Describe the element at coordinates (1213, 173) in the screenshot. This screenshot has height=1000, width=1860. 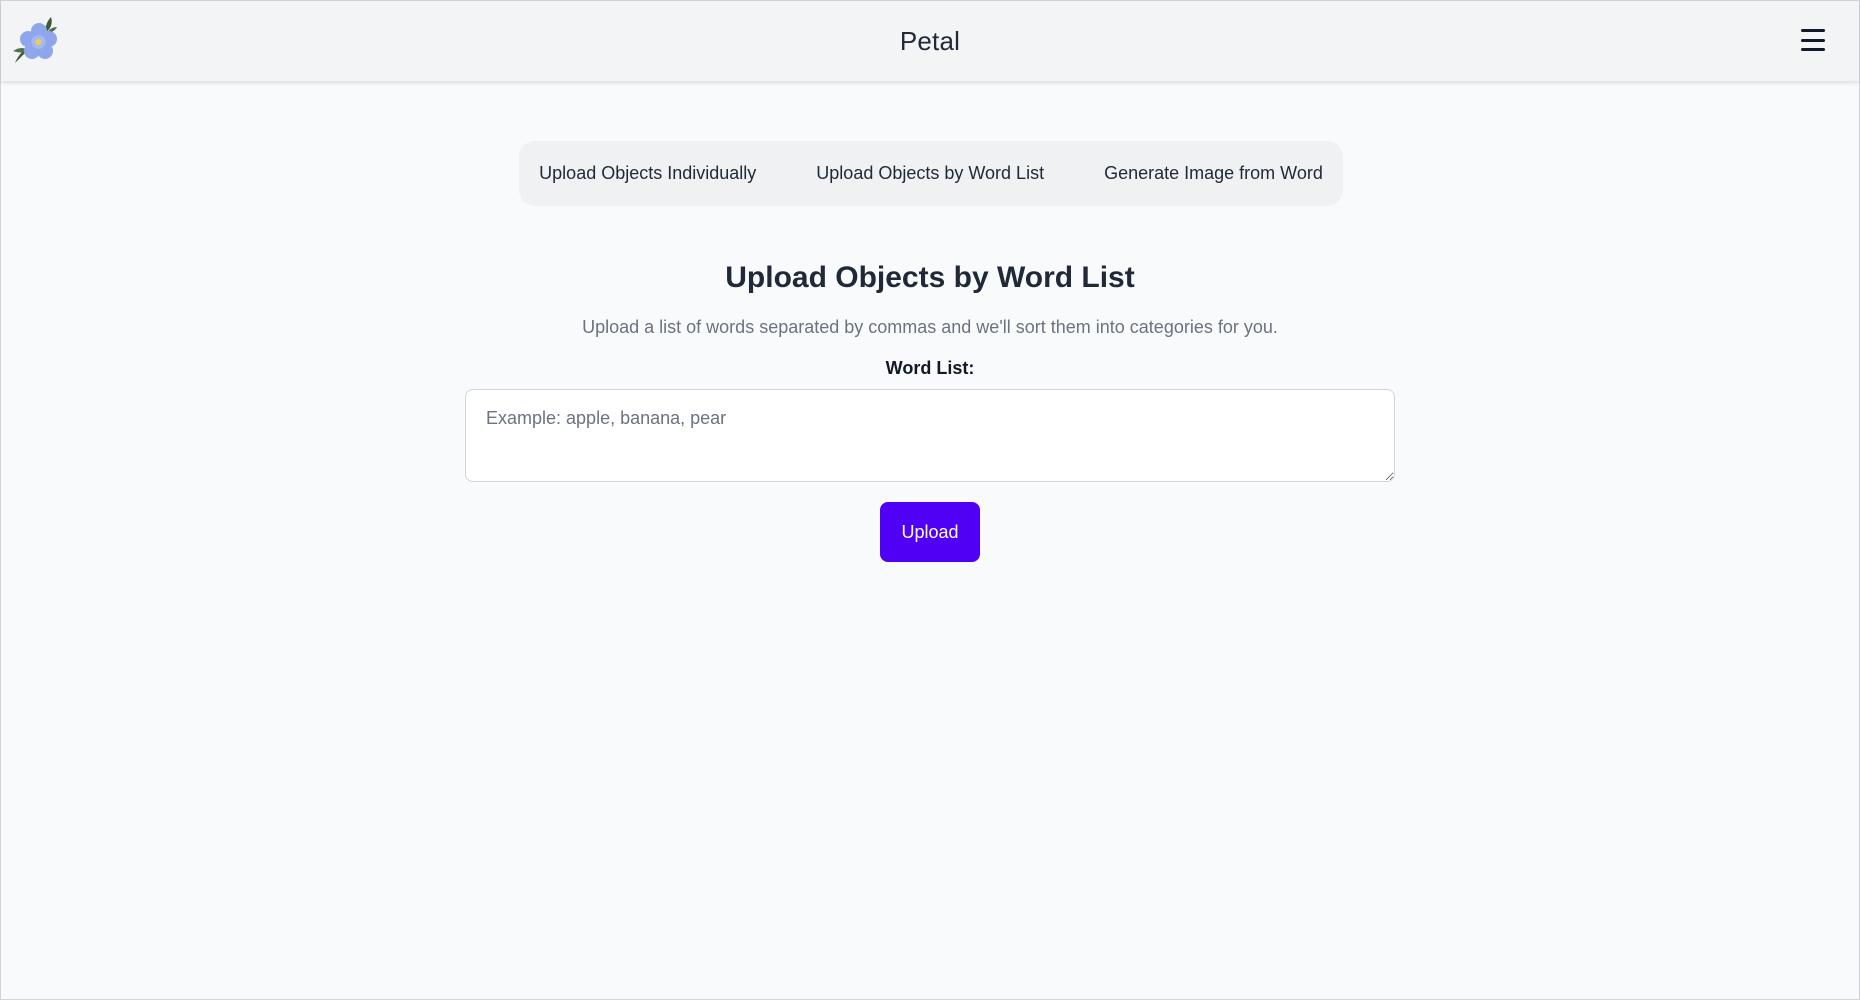
I see `tab-generate-image: Generate Image from Word` at that location.